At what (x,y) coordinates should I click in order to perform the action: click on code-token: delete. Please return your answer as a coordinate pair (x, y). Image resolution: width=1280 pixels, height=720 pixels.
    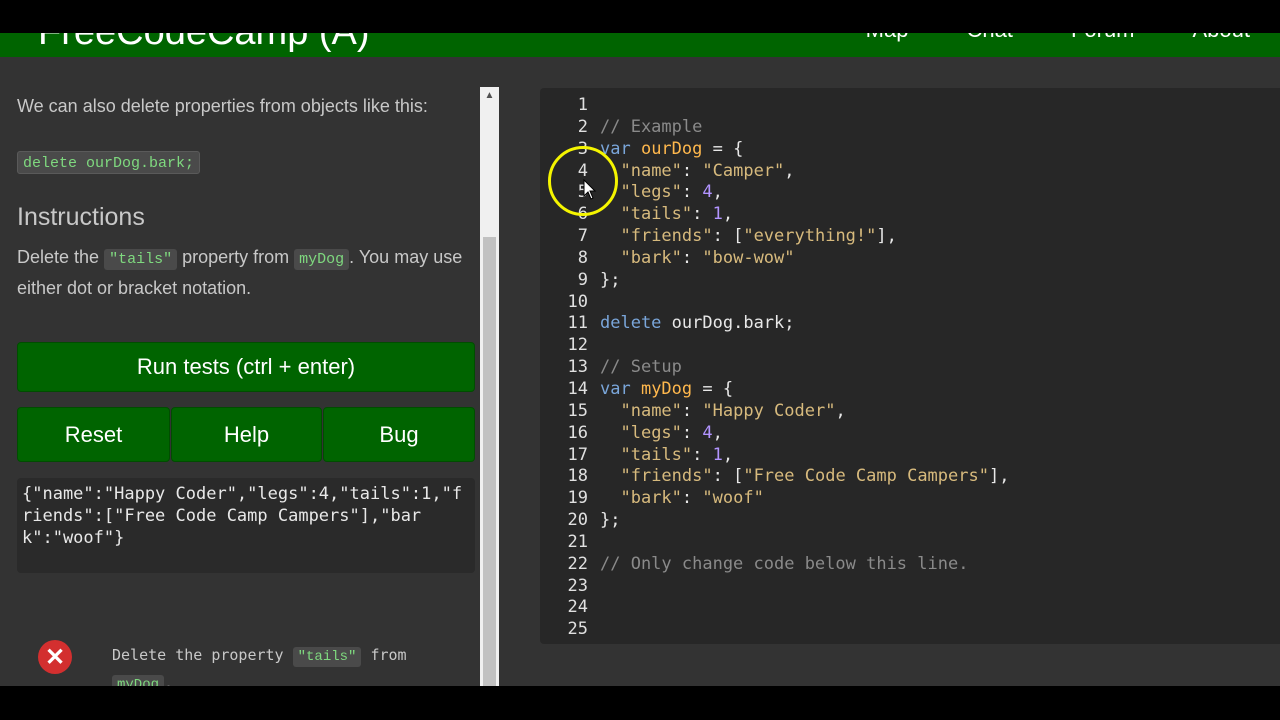
    Looking at the image, I should click on (636, 323).